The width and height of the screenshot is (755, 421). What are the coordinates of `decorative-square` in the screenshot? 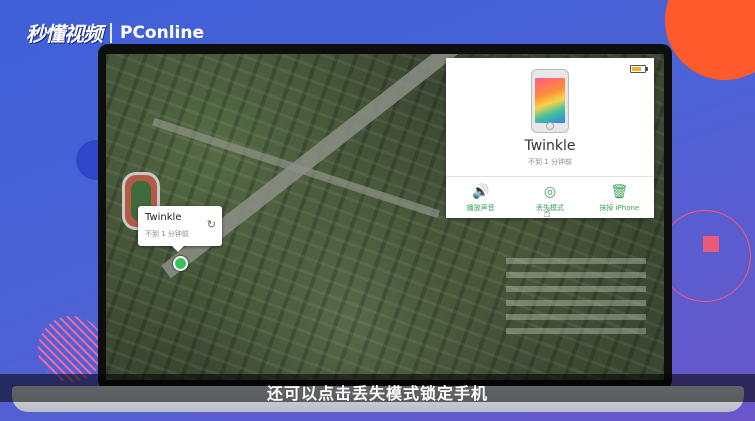 It's located at (711, 244).